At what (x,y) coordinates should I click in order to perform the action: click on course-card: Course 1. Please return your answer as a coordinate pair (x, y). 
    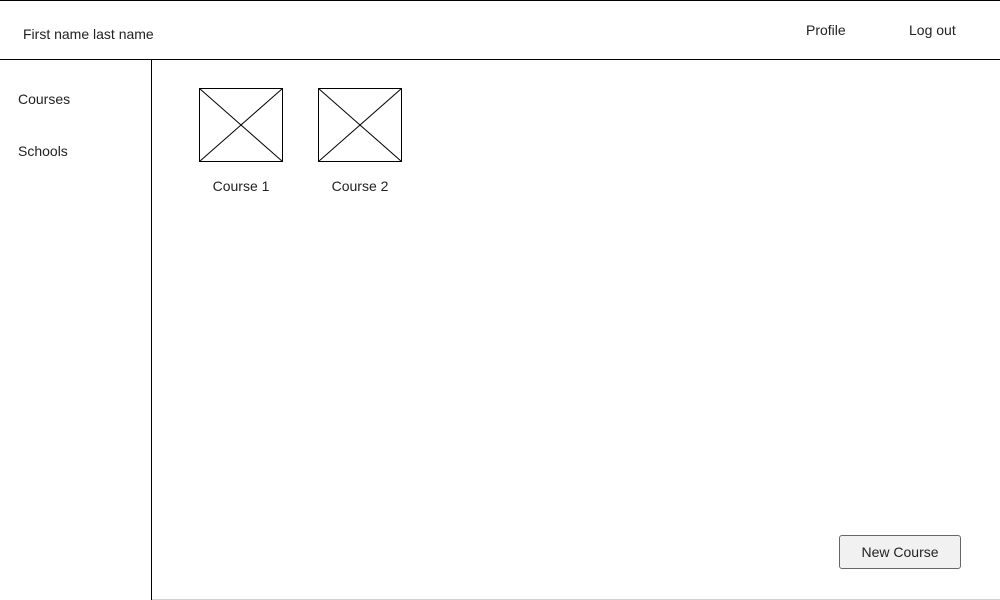
    Looking at the image, I should click on (241, 141).